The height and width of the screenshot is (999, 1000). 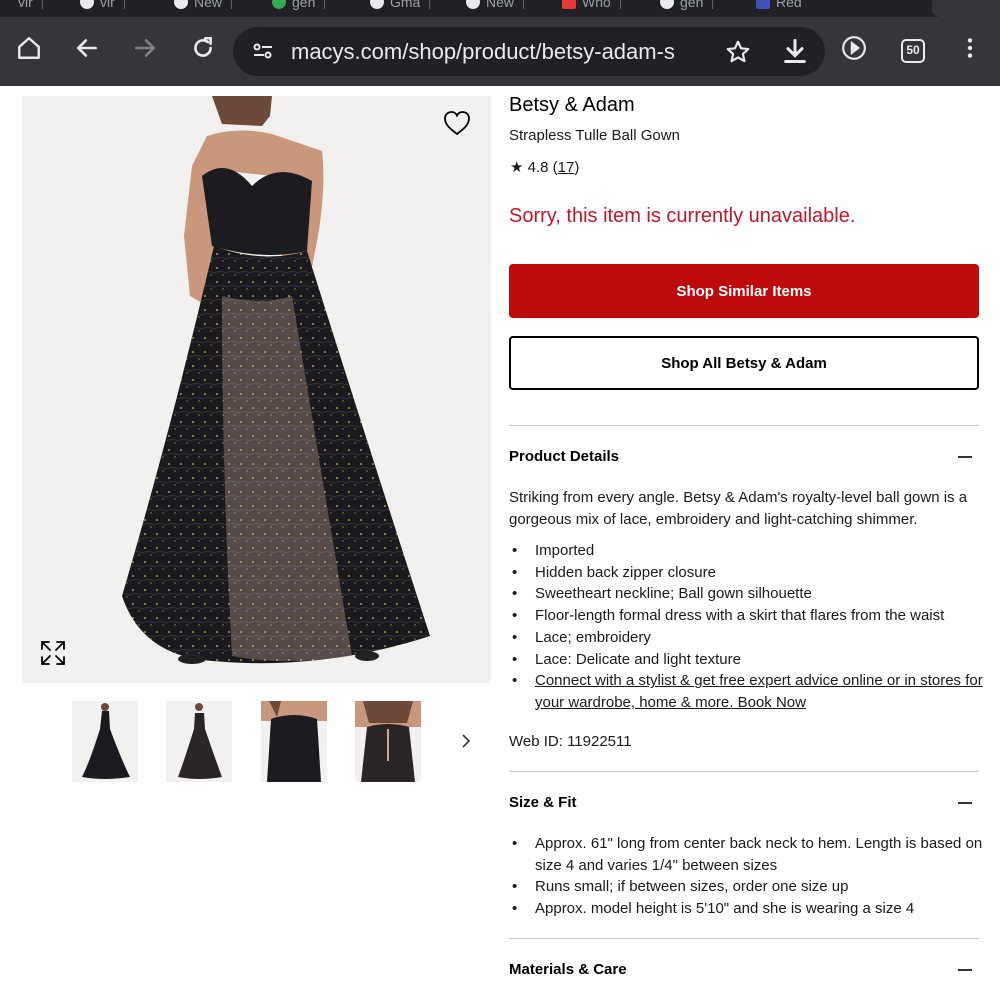 I want to click on tab-strip: vir vir New gen Gma New Who gen Red, so click(x=500, y=8).